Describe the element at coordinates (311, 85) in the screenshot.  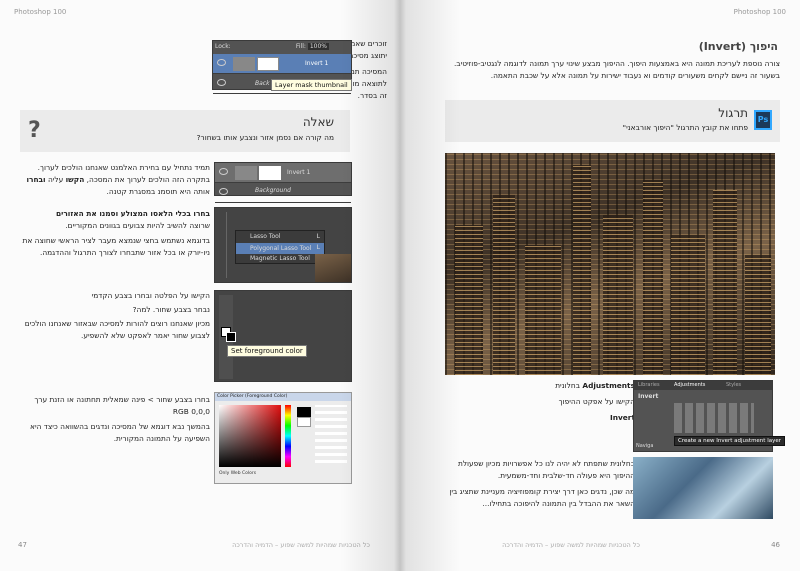
I see `layer-mask-tooltip: Layer mask thumbnail` at that location.